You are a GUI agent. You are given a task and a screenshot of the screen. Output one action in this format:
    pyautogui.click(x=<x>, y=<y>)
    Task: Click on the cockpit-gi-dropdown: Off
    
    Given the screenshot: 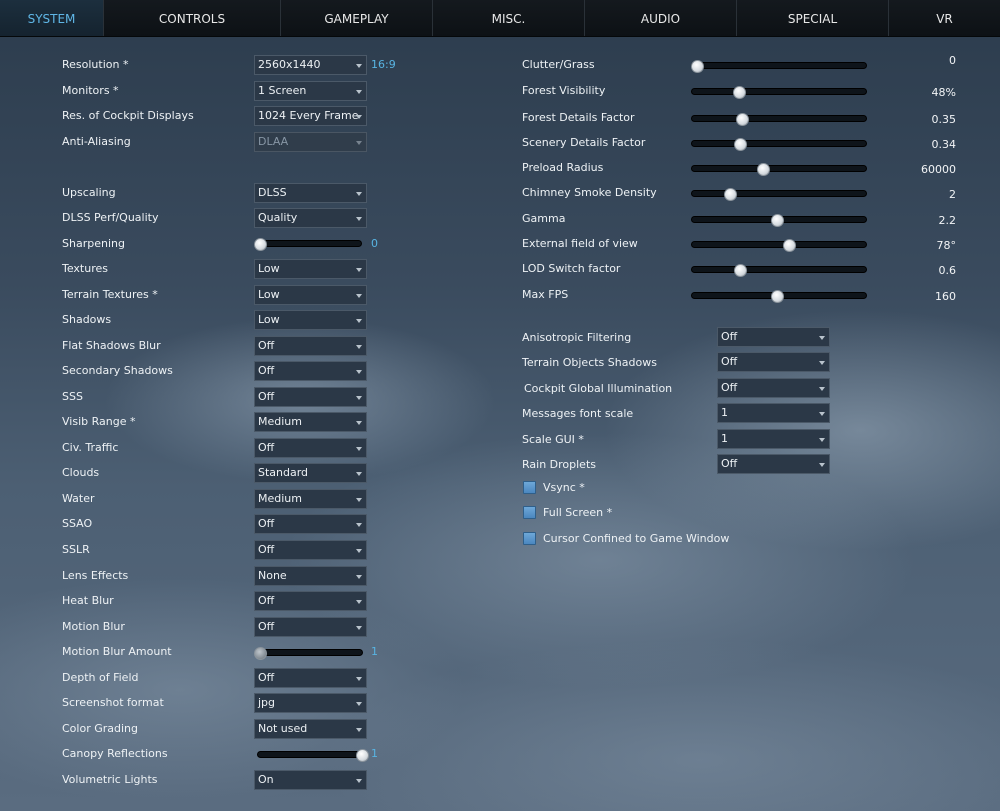 What is the action you would take?
    pyautogui.click(x=773, y=388)
    